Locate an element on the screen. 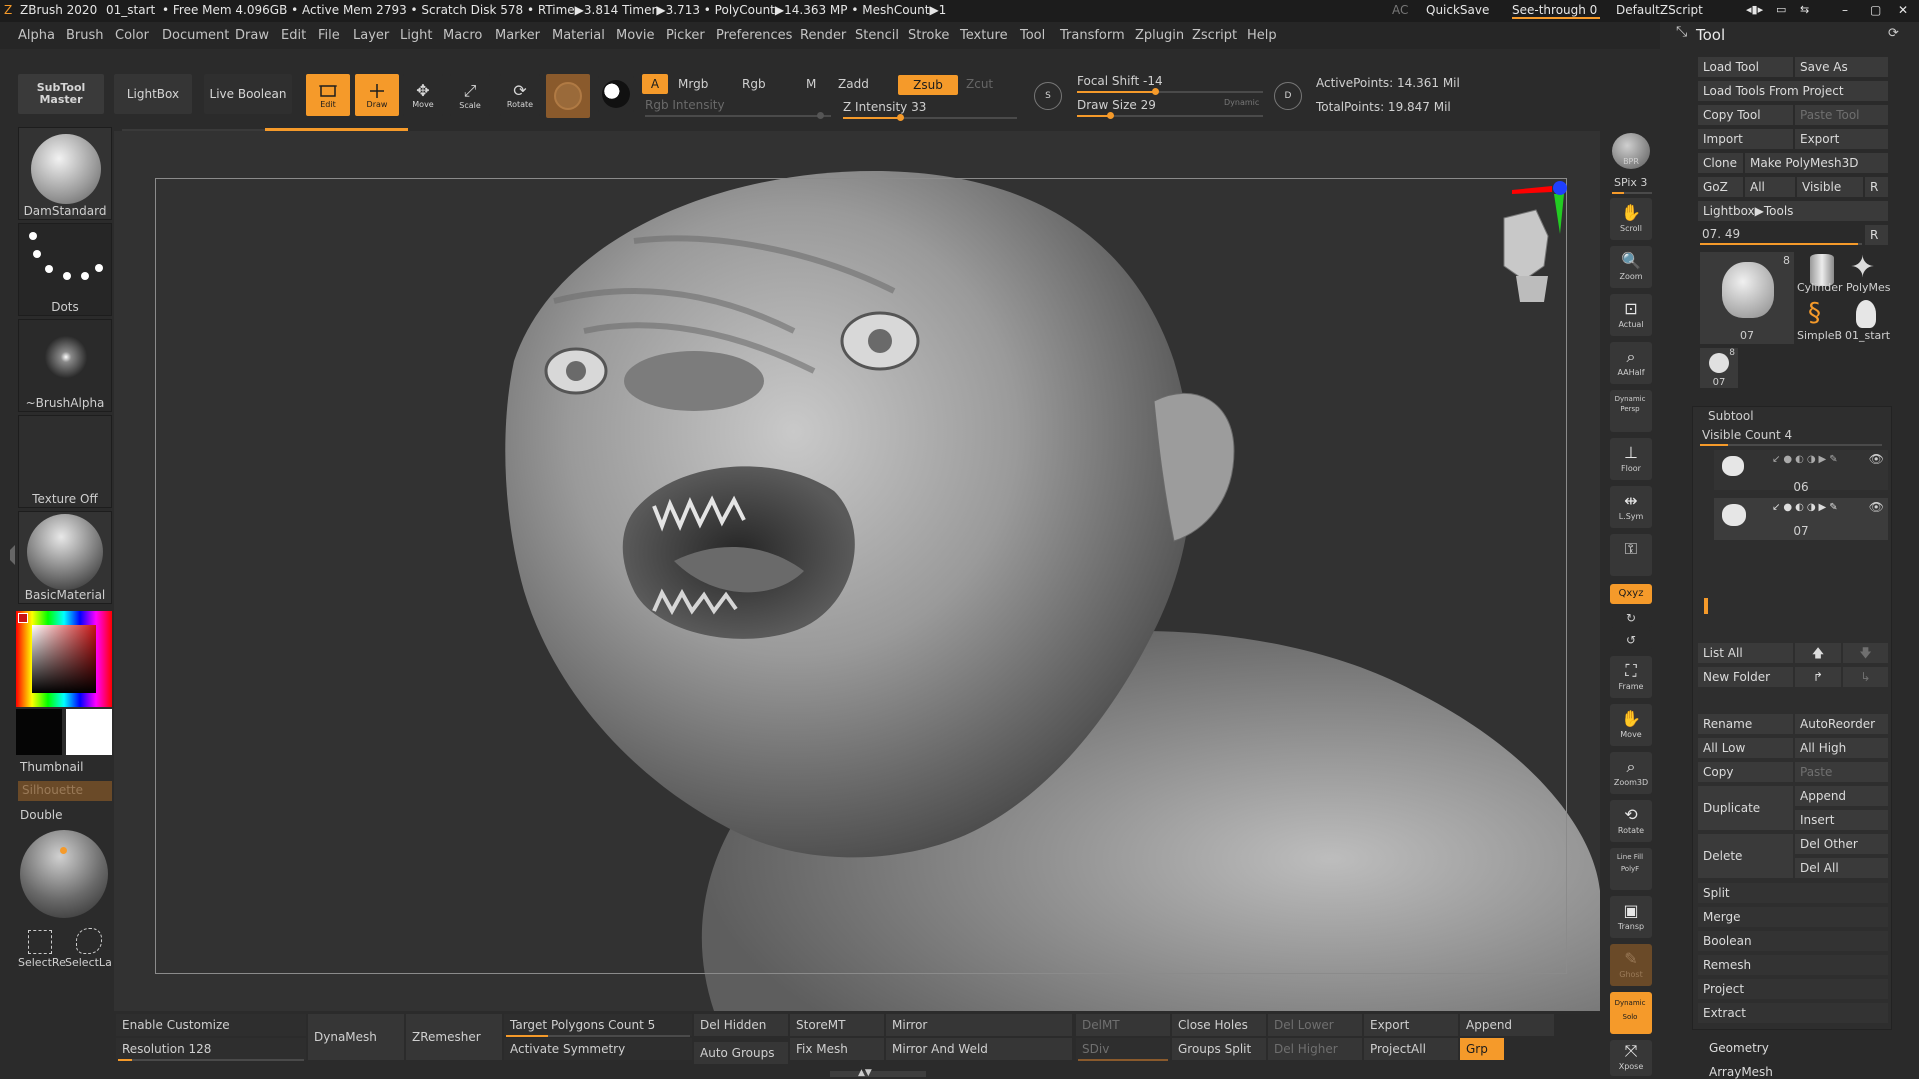  mirror-and-weld-button: Mirror And Weld is located at coordinates (979, 1049).